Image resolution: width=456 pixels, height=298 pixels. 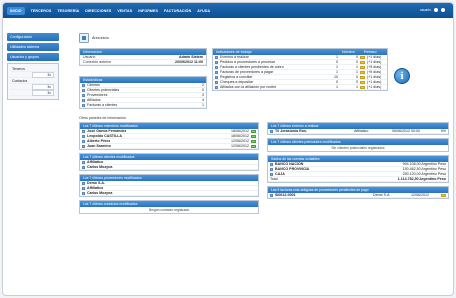 What do you see at coordinates (443, 10) in the screenshot?
I see `logout-icon` at bounding box center [443, 10].